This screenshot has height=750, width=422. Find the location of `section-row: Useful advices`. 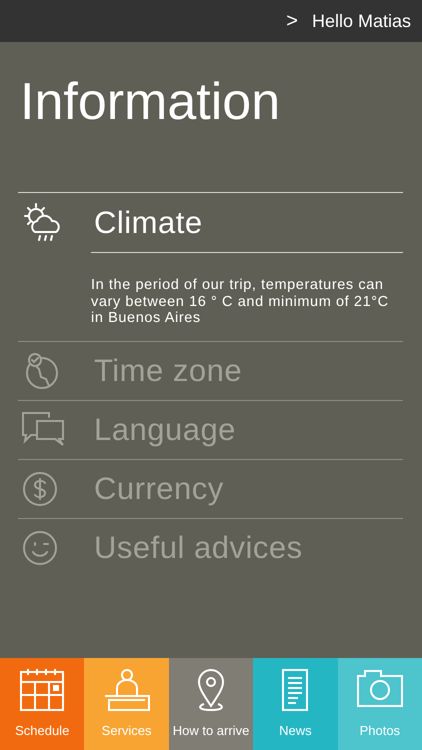

section-row: Useful advices is located at coordinates (210, 547).